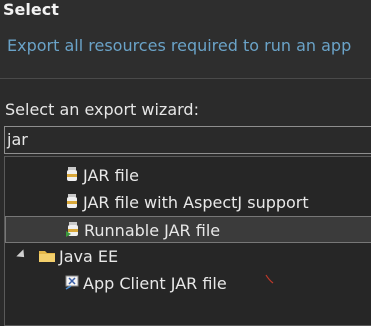 The height and width of the screenshot is (326, 371). I want to click on tree-item-runnable-jar-file: Runnable JAR file, so click(188, 229).